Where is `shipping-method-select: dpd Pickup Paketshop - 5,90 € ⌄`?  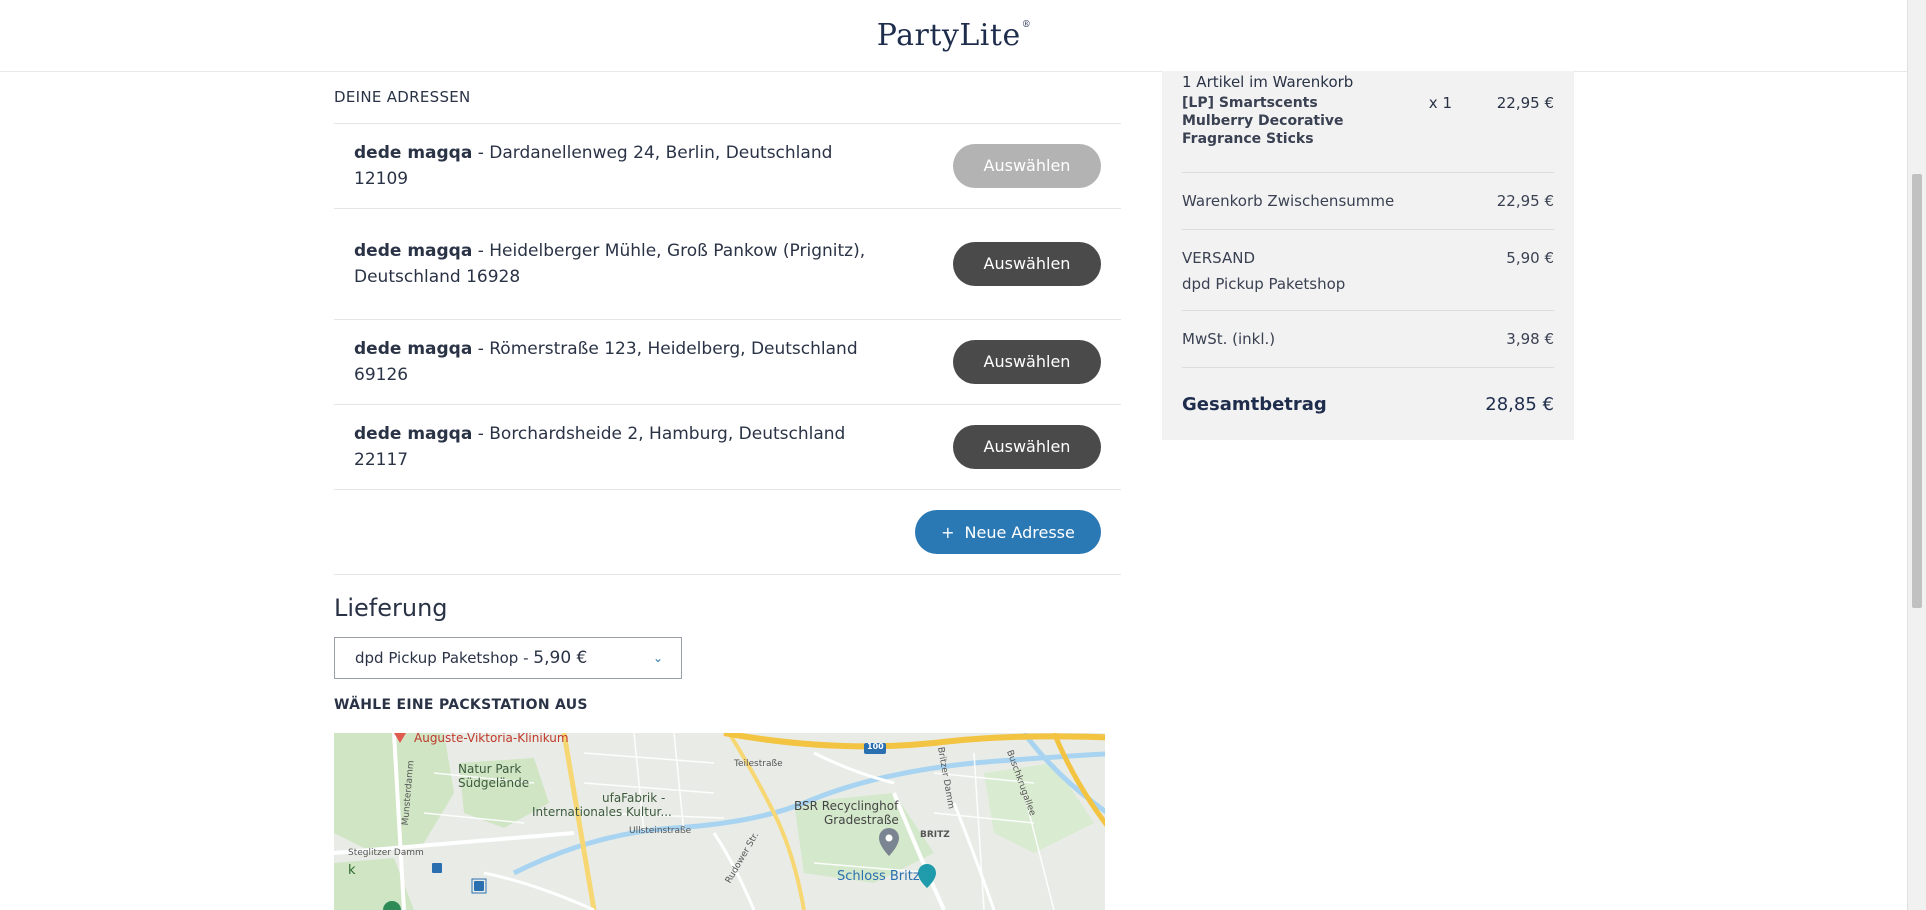
shipping-method-select: dpd Pickup Paketshop - 5,90 € ⌄ is located at coordinates (508, 658).